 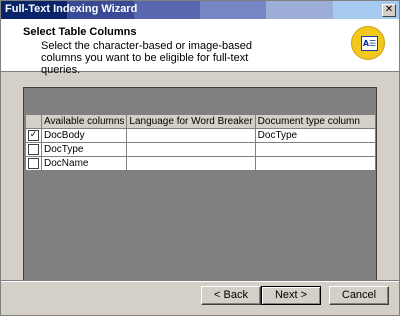 What do you see at coordinates (315, 121) in the screenshot?
I see `doctype-header: Document type column` at bounding box center [315, 121].